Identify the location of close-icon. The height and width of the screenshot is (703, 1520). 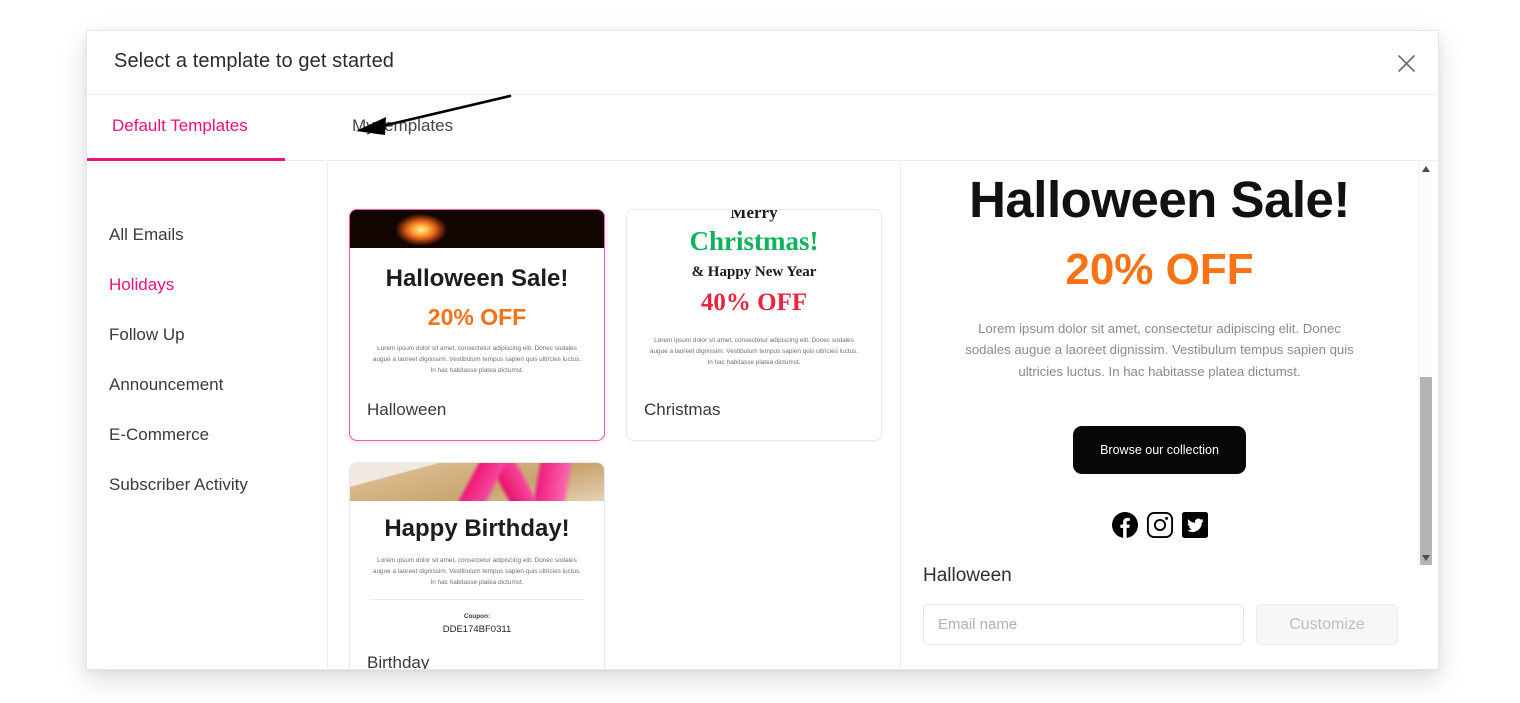
(1406, 63).